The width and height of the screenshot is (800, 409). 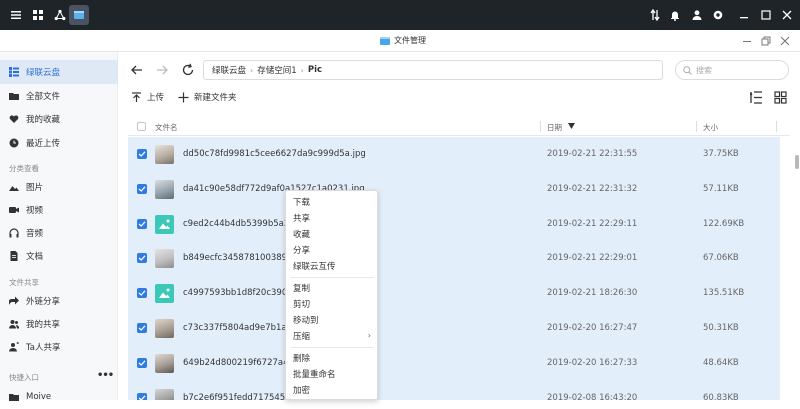 What do you see at coordinates (164, 294) in the screenshot?
I see `image-placeholder-icon` at bounding box center [164, 294].